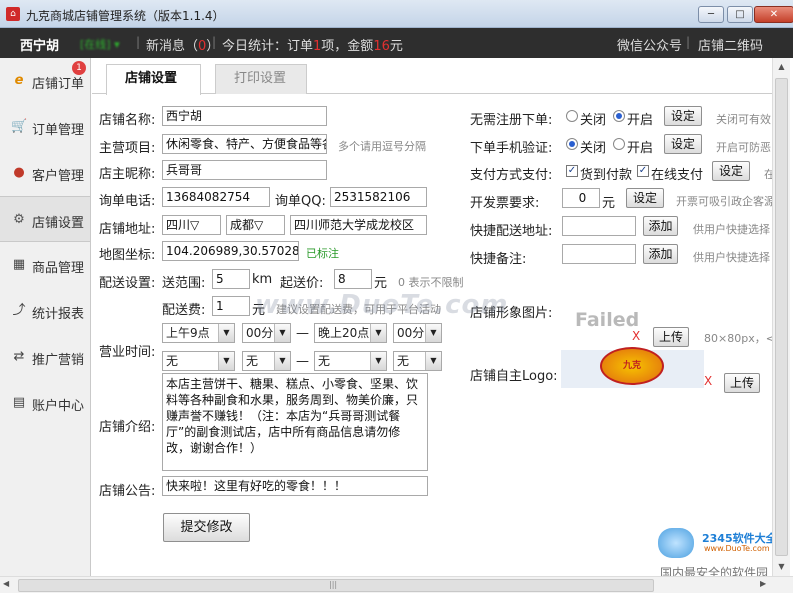  I want to click on vertical-scrollbar: ▲ ▼, so click(781, 317).